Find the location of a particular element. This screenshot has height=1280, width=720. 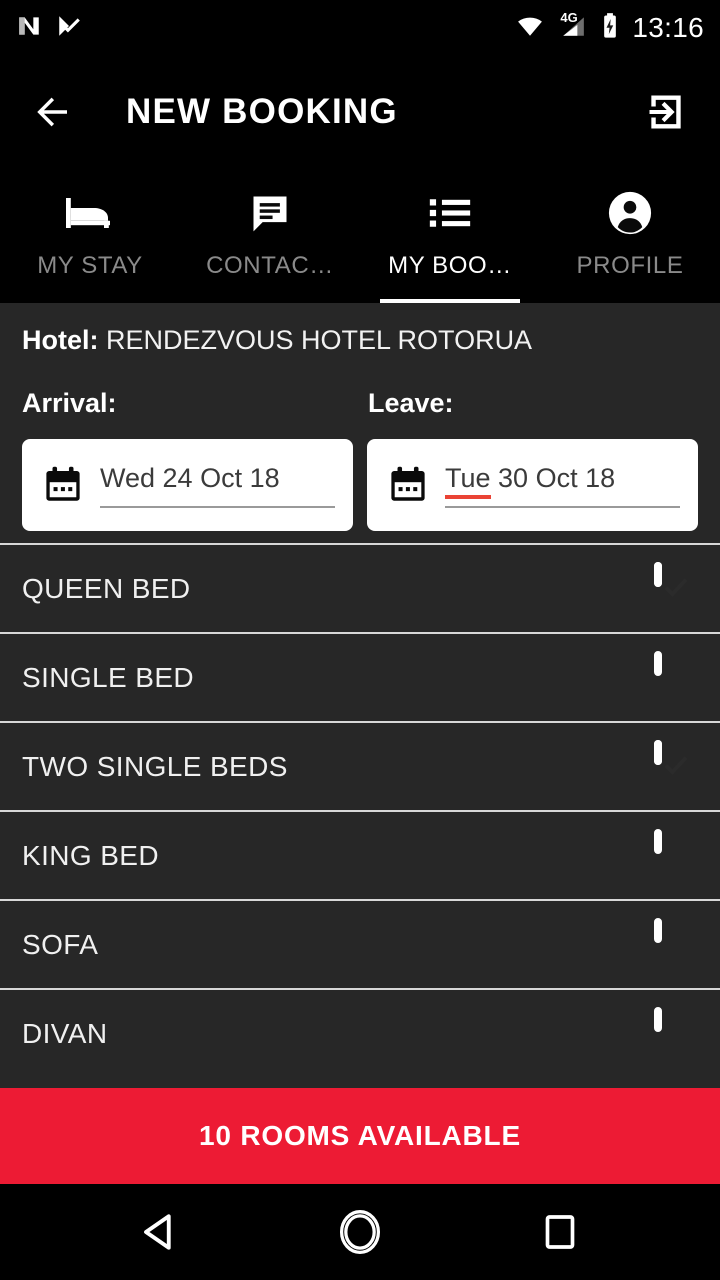

tab-bar: MY STAY CONTAC… MY BOO… PROFILE is located at coordinates (360, 235).